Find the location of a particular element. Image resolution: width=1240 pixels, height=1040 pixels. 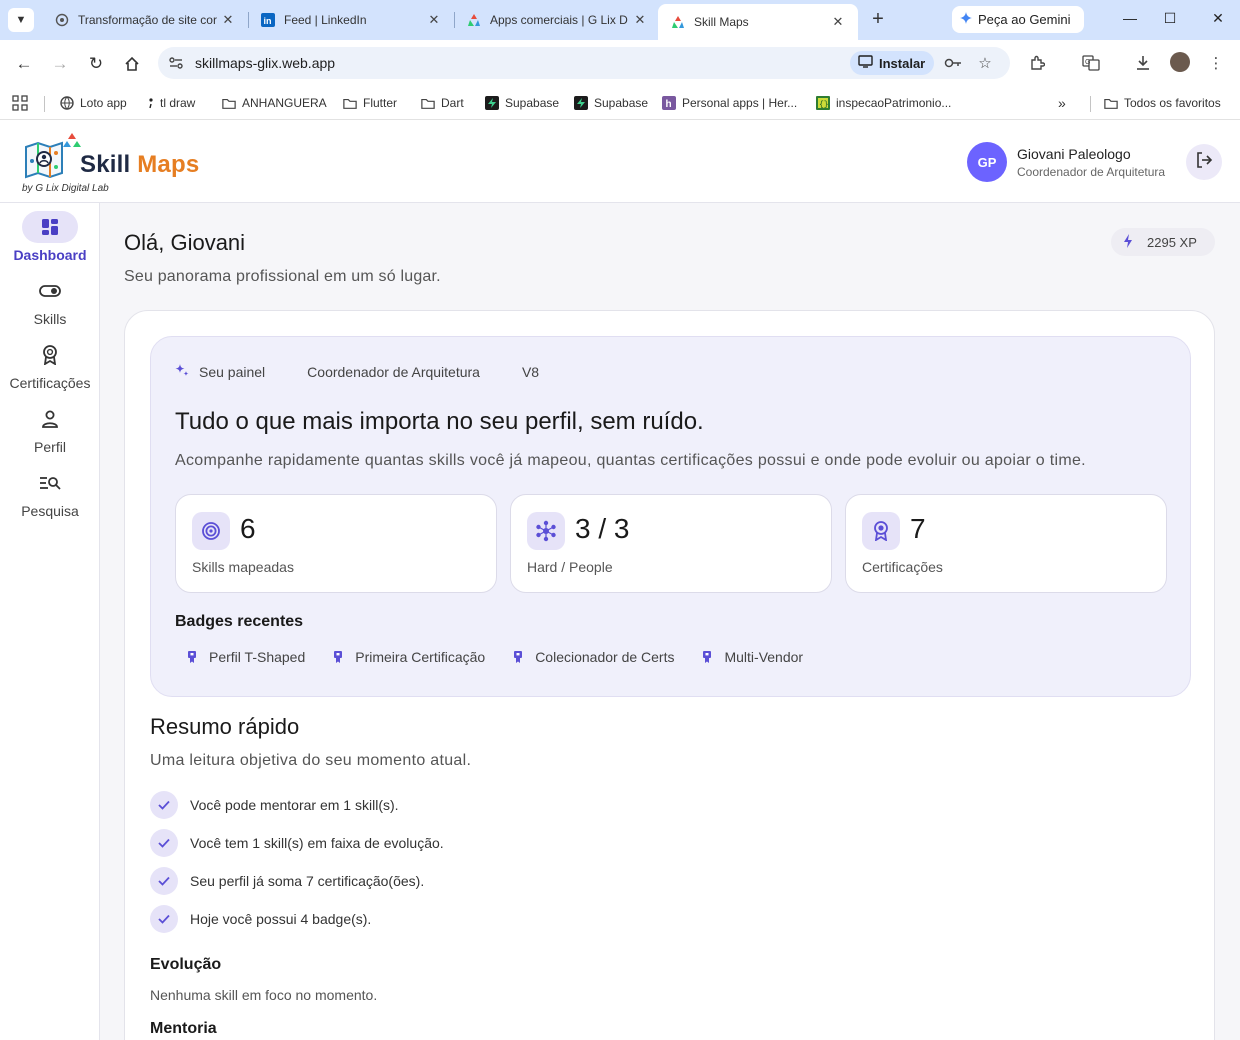

browser-tab: in Feed | LinkedIn ✕ is located at coordinates (351, 20).